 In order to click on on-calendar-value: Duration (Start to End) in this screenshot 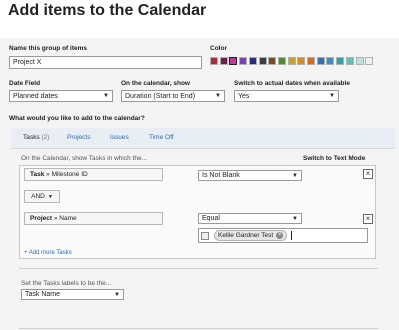, I will do `click(160, 96)`.